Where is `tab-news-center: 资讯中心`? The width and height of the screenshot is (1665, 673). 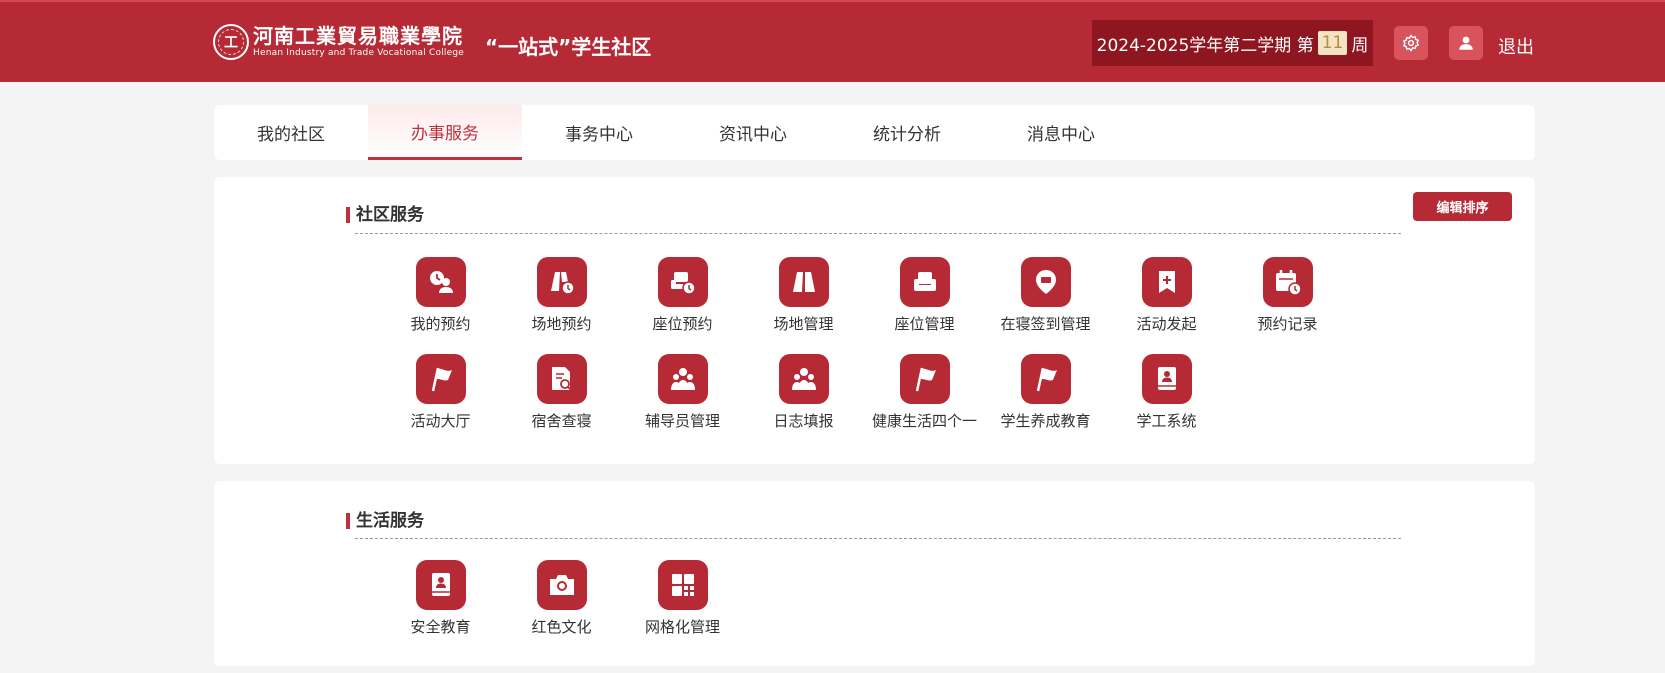
tab-news-center: 资讯中心 is located at coordinates (753, 132).